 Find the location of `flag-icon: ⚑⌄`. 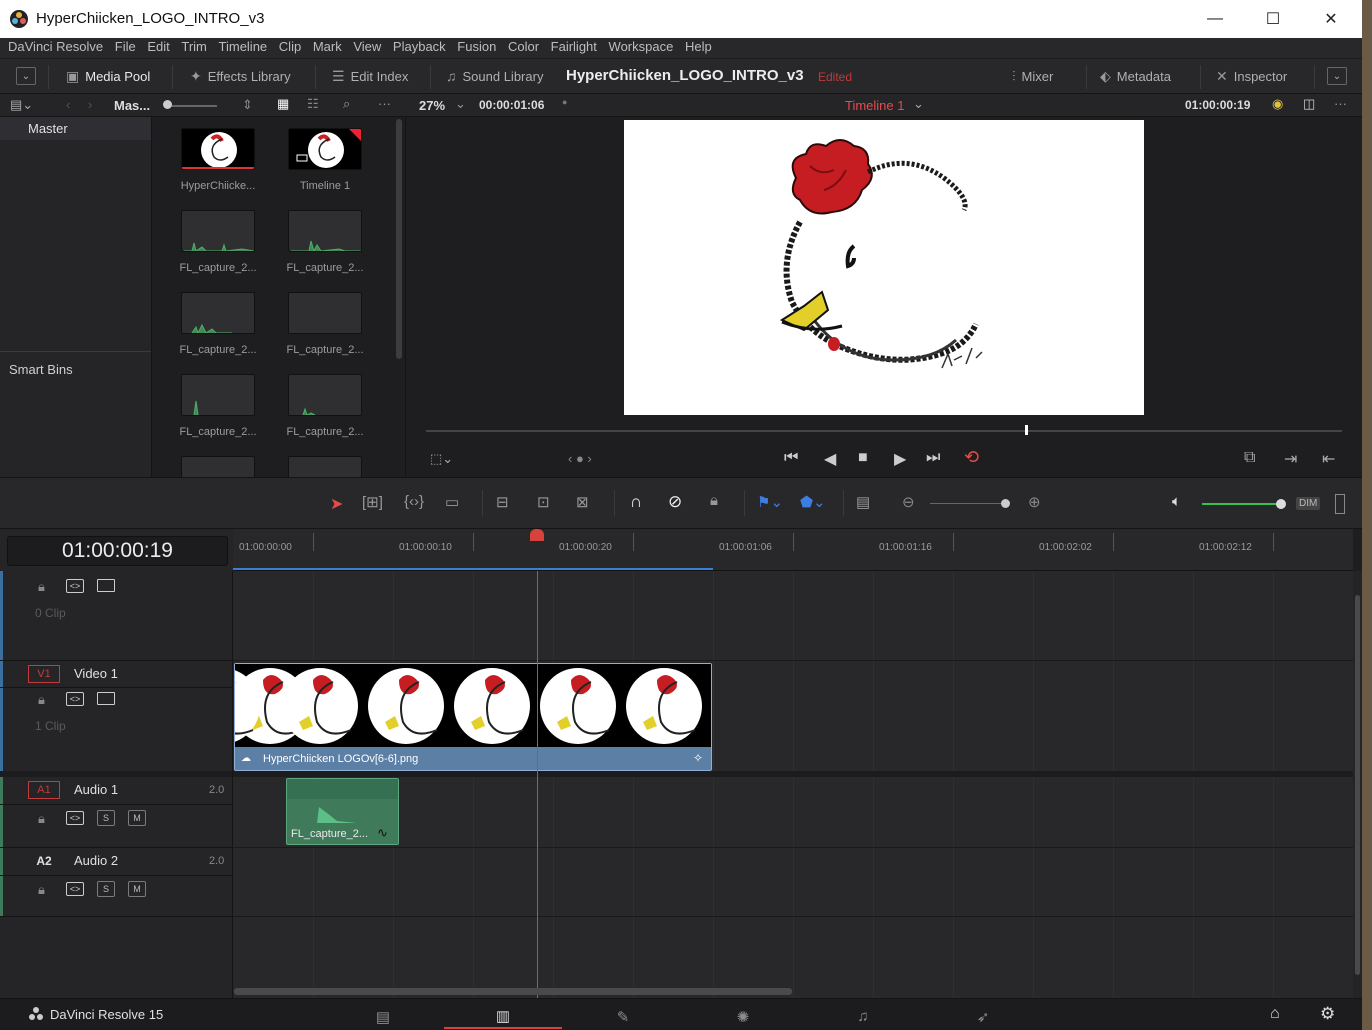

flag-icon: ⚑⌄ is located at coordinates (770, 502).